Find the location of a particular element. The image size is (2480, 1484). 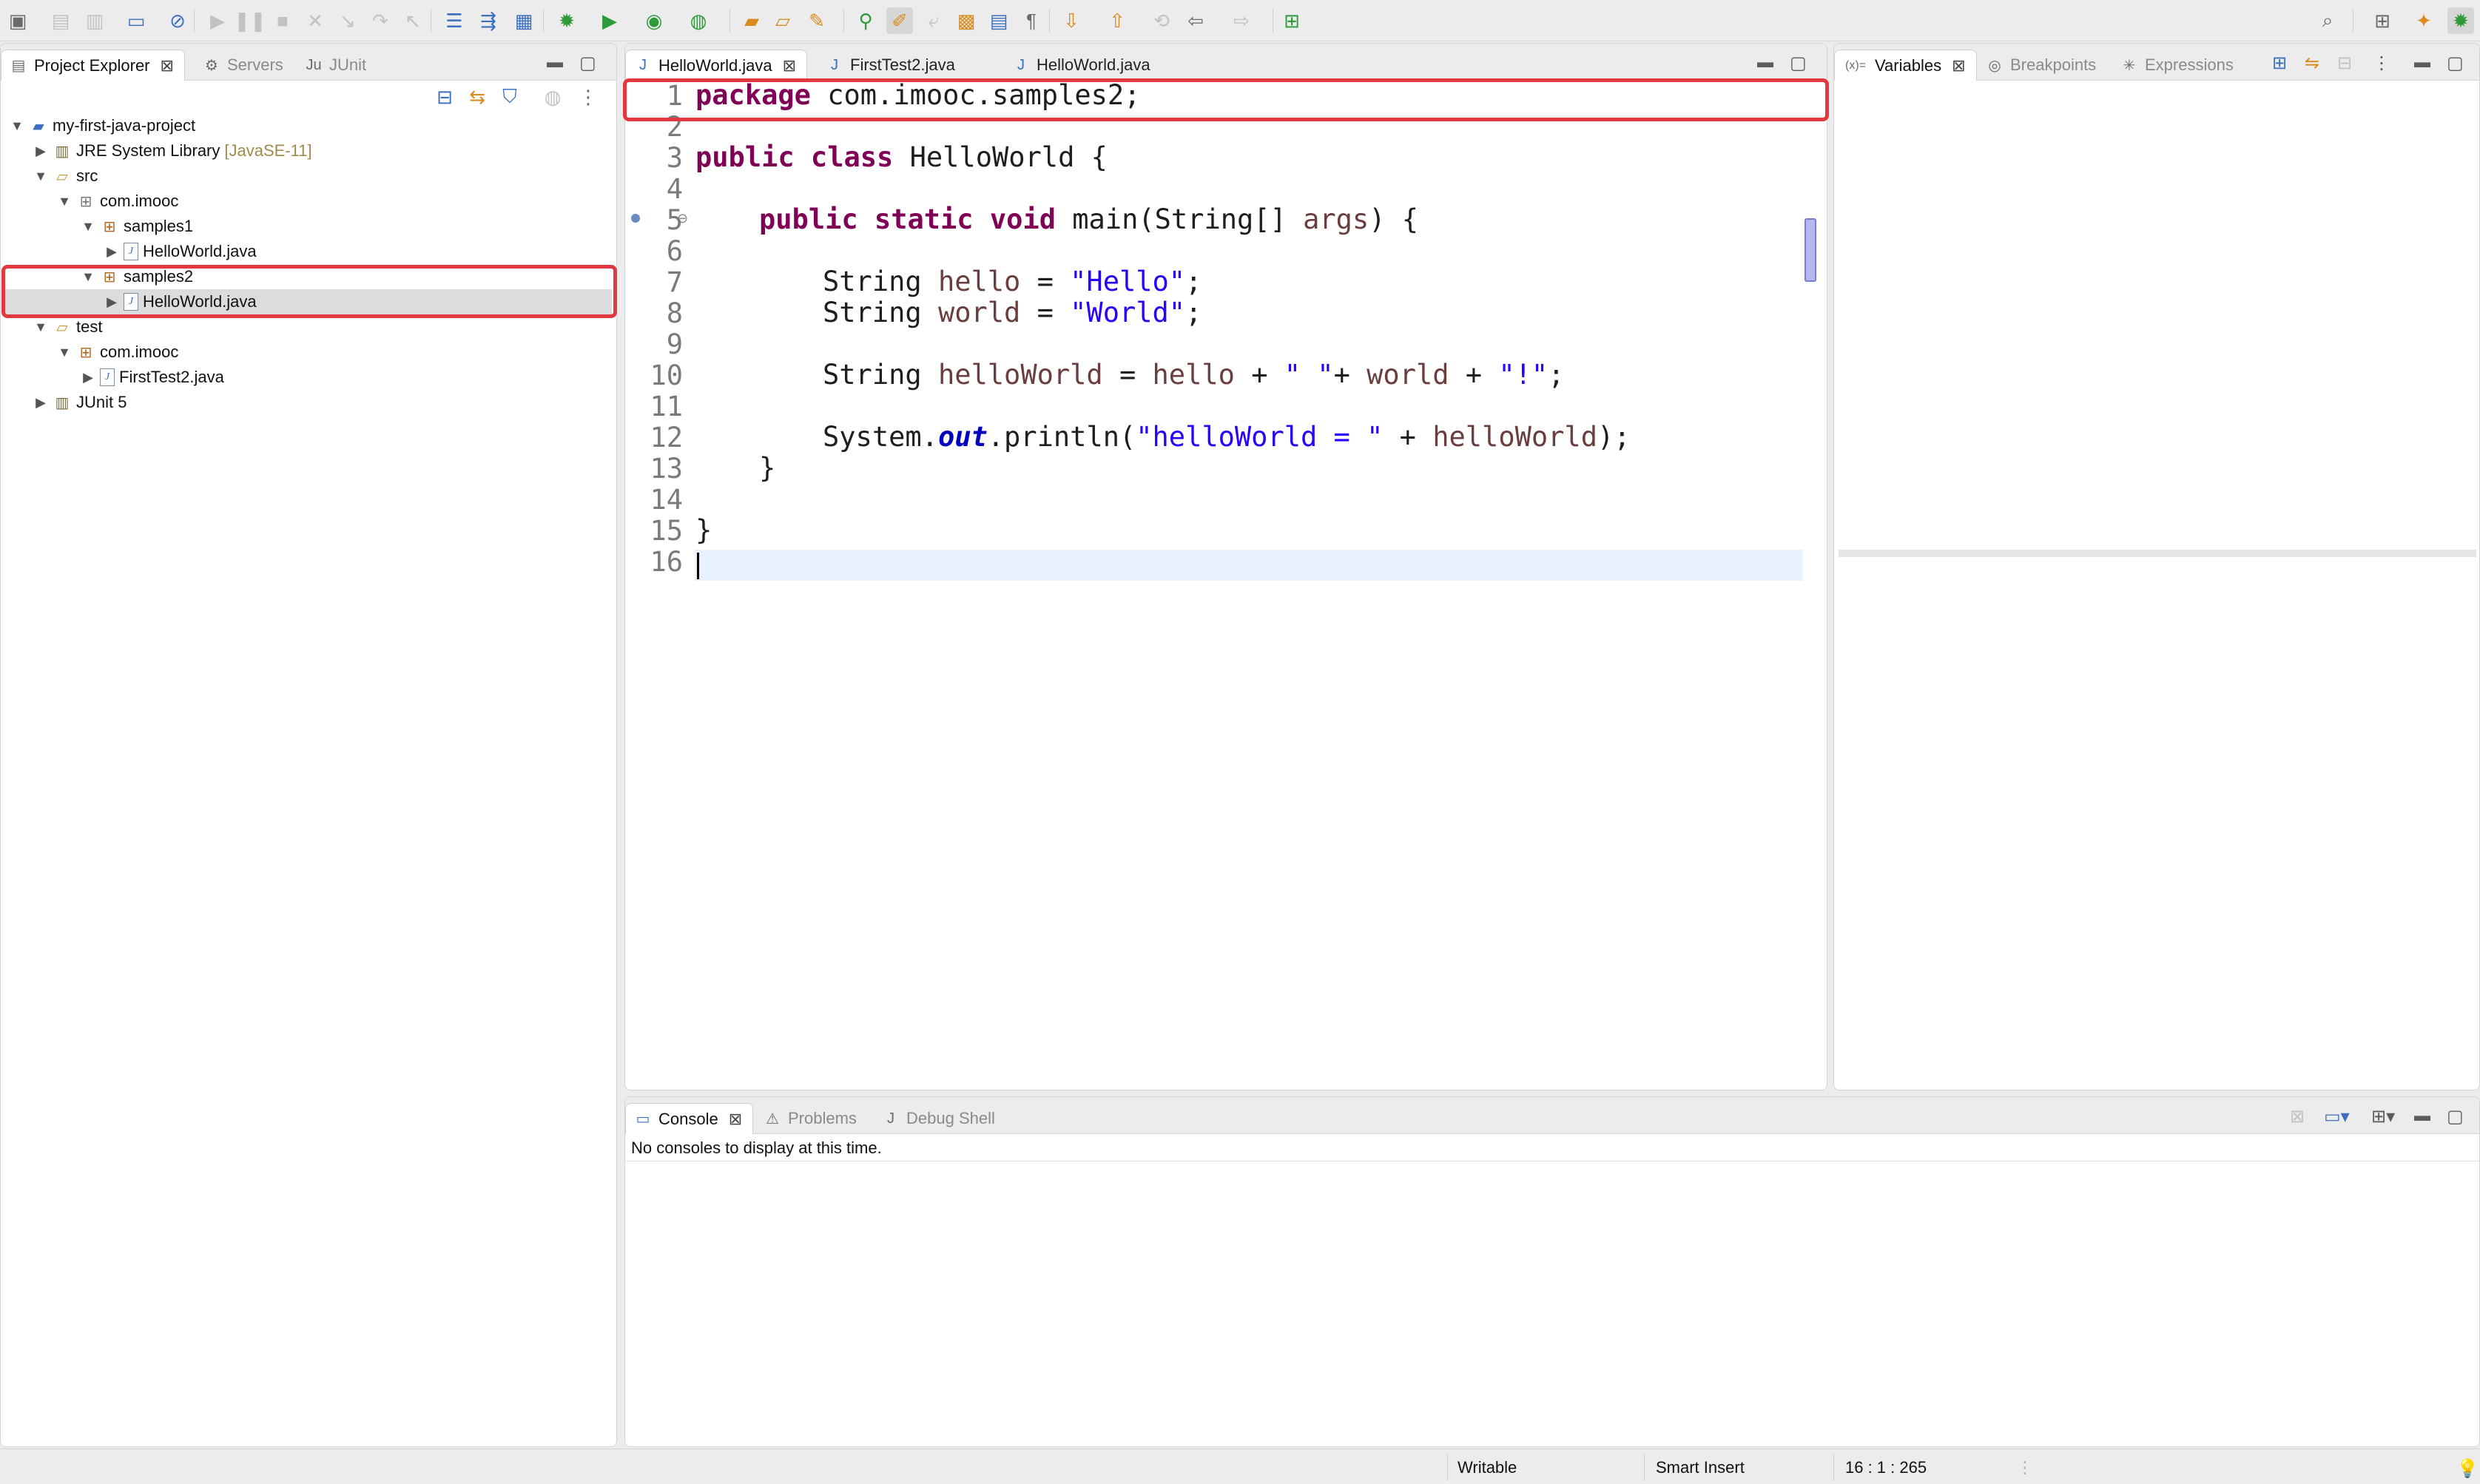

terminate-icon: ■ is located at coordinates (282, 20).